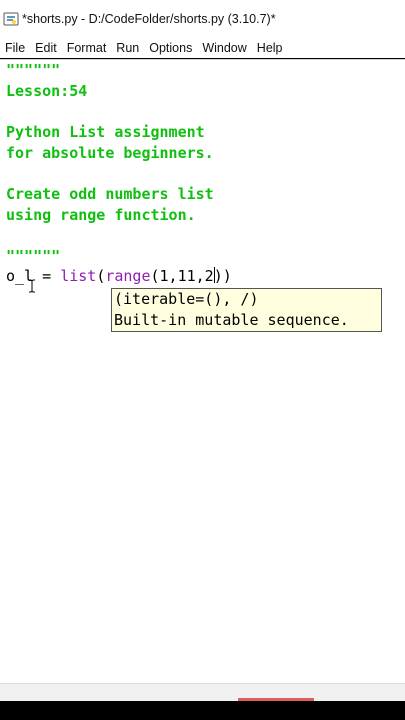 This screenshot has height=720, width=405. Describe the element at coordinates (32, 286) in the screenshot. I see `ibeam-cursor-icon` at that location.